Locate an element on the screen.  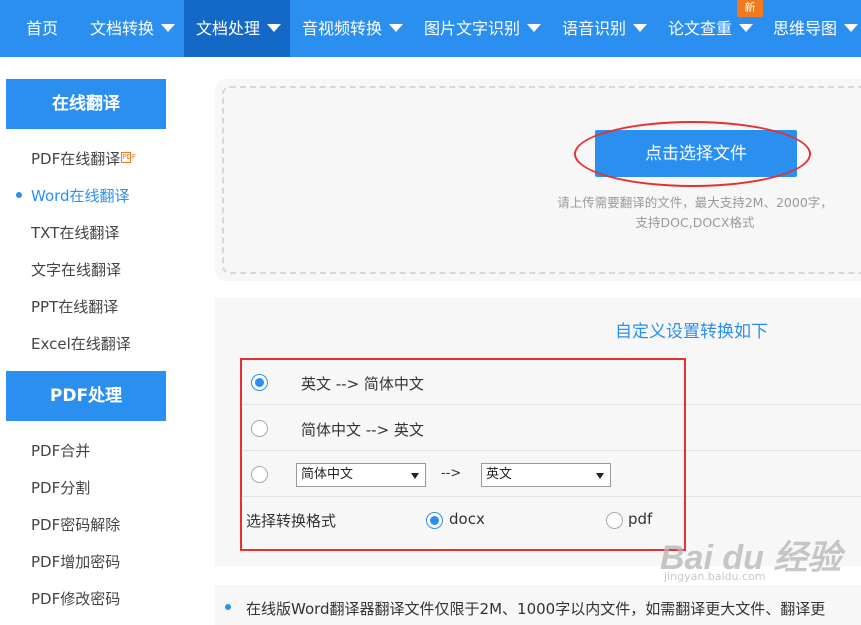
nav-speech: 语音识别 is located at coordinates (605, 28).